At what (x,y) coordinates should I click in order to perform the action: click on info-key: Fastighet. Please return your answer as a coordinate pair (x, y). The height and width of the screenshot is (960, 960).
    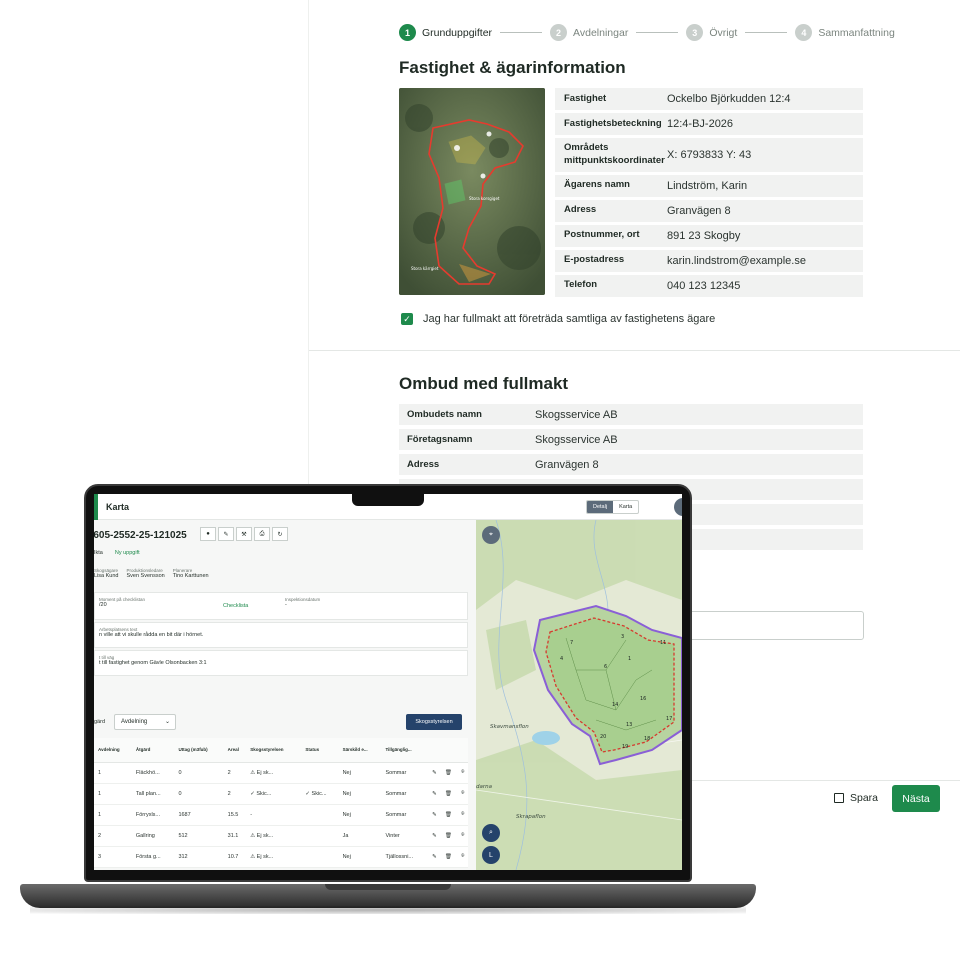
    Looking at the image, I should click on (585, 98).